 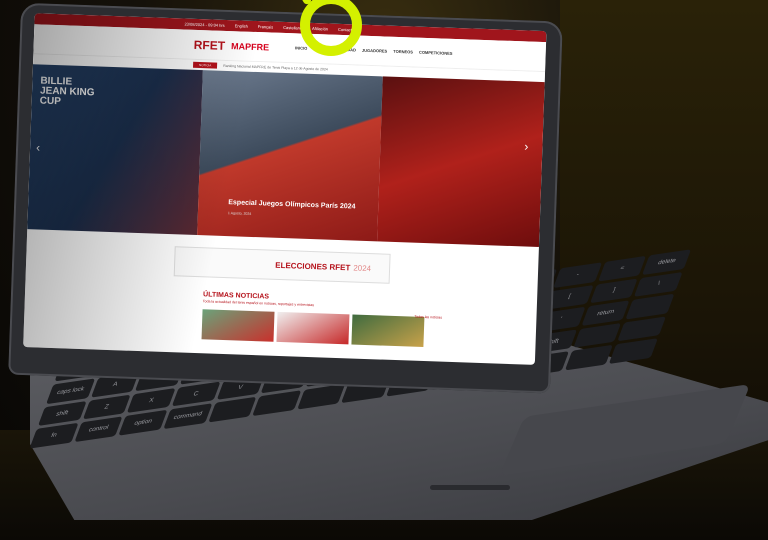 I want to click on breadcrumb-tag: NOTICIA, so click(x=205, y=65).